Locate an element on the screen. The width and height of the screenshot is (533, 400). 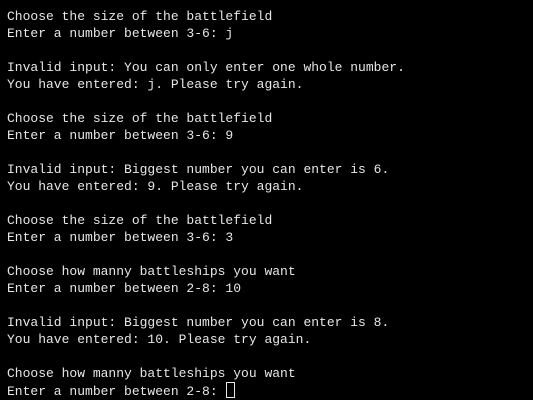
input-line-1: Enter a number between 3-6: j is located at coordinates (120, 33).